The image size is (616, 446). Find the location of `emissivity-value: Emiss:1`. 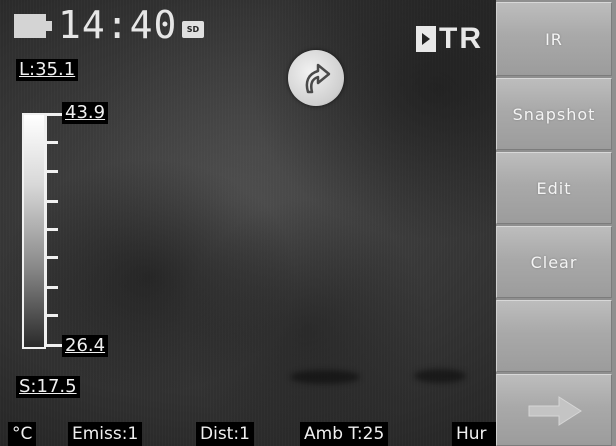

emissivity-value: Emiss:1 is located at coordinates (105, 434).